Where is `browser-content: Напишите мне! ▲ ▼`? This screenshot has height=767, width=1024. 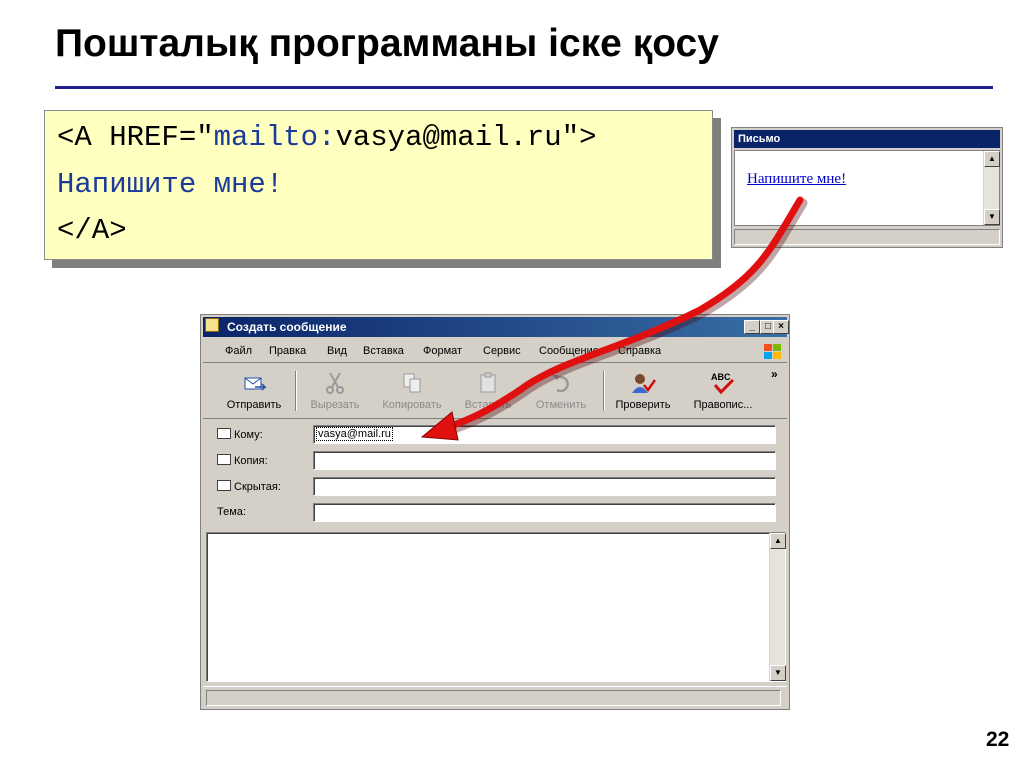 browser-content: Напишите мне! ▲ ▼ is located at coordinates (867, 188).